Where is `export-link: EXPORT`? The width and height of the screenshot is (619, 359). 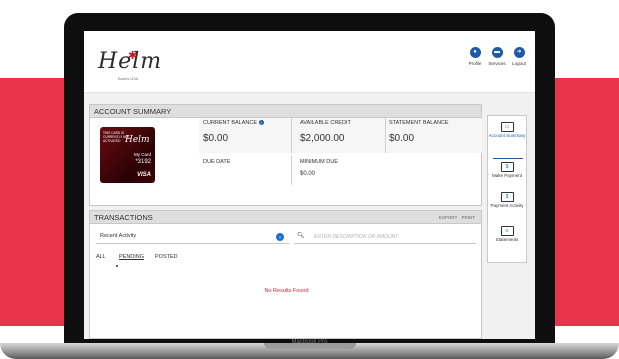
export-link: EXPORT is located at coordinates (448, 217).